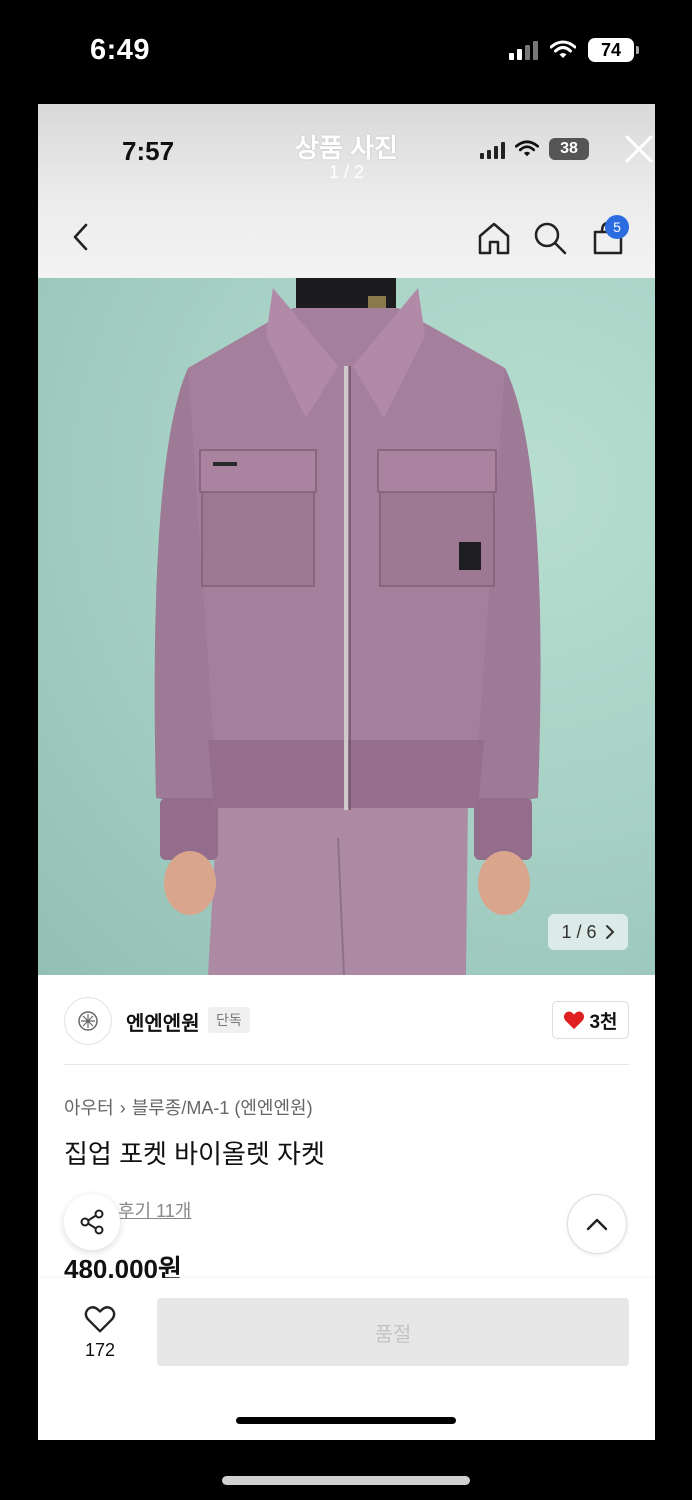 The width and height of the screenshot is (692, 1500). I want to click on scroll-top-button, so click(597, 1224).